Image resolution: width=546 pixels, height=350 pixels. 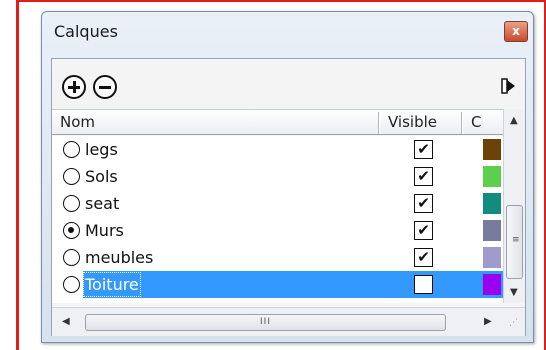 What do you see at coordinates (214, 122) in the screenshot?
I see `column-header-name: Nom` at bounding box center [214, 122].